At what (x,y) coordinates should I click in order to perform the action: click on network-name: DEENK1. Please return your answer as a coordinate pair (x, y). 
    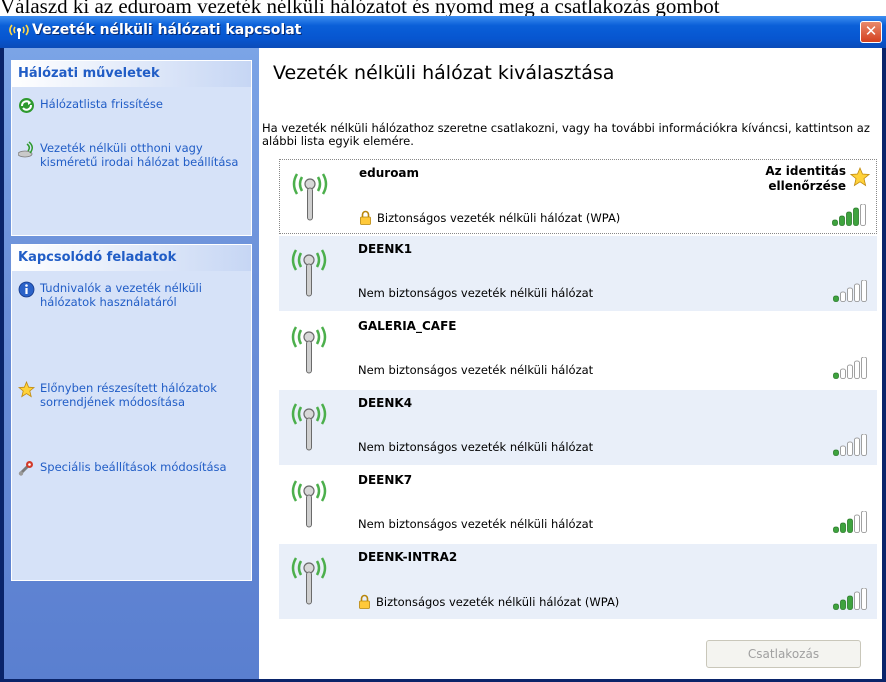
    Looking at the image, I should click on (385, 249).